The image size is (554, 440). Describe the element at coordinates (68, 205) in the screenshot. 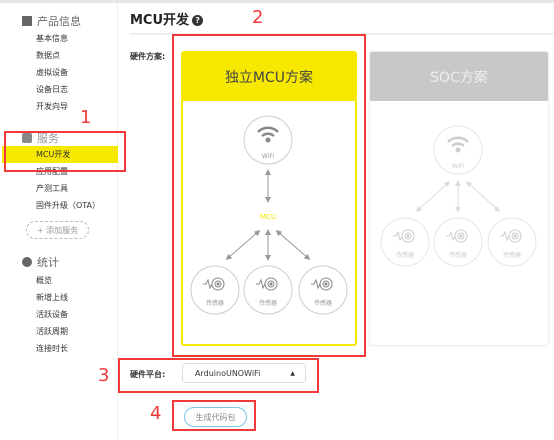

I see `sidebar-item-ota: 固件升级（OTA）` at that location.